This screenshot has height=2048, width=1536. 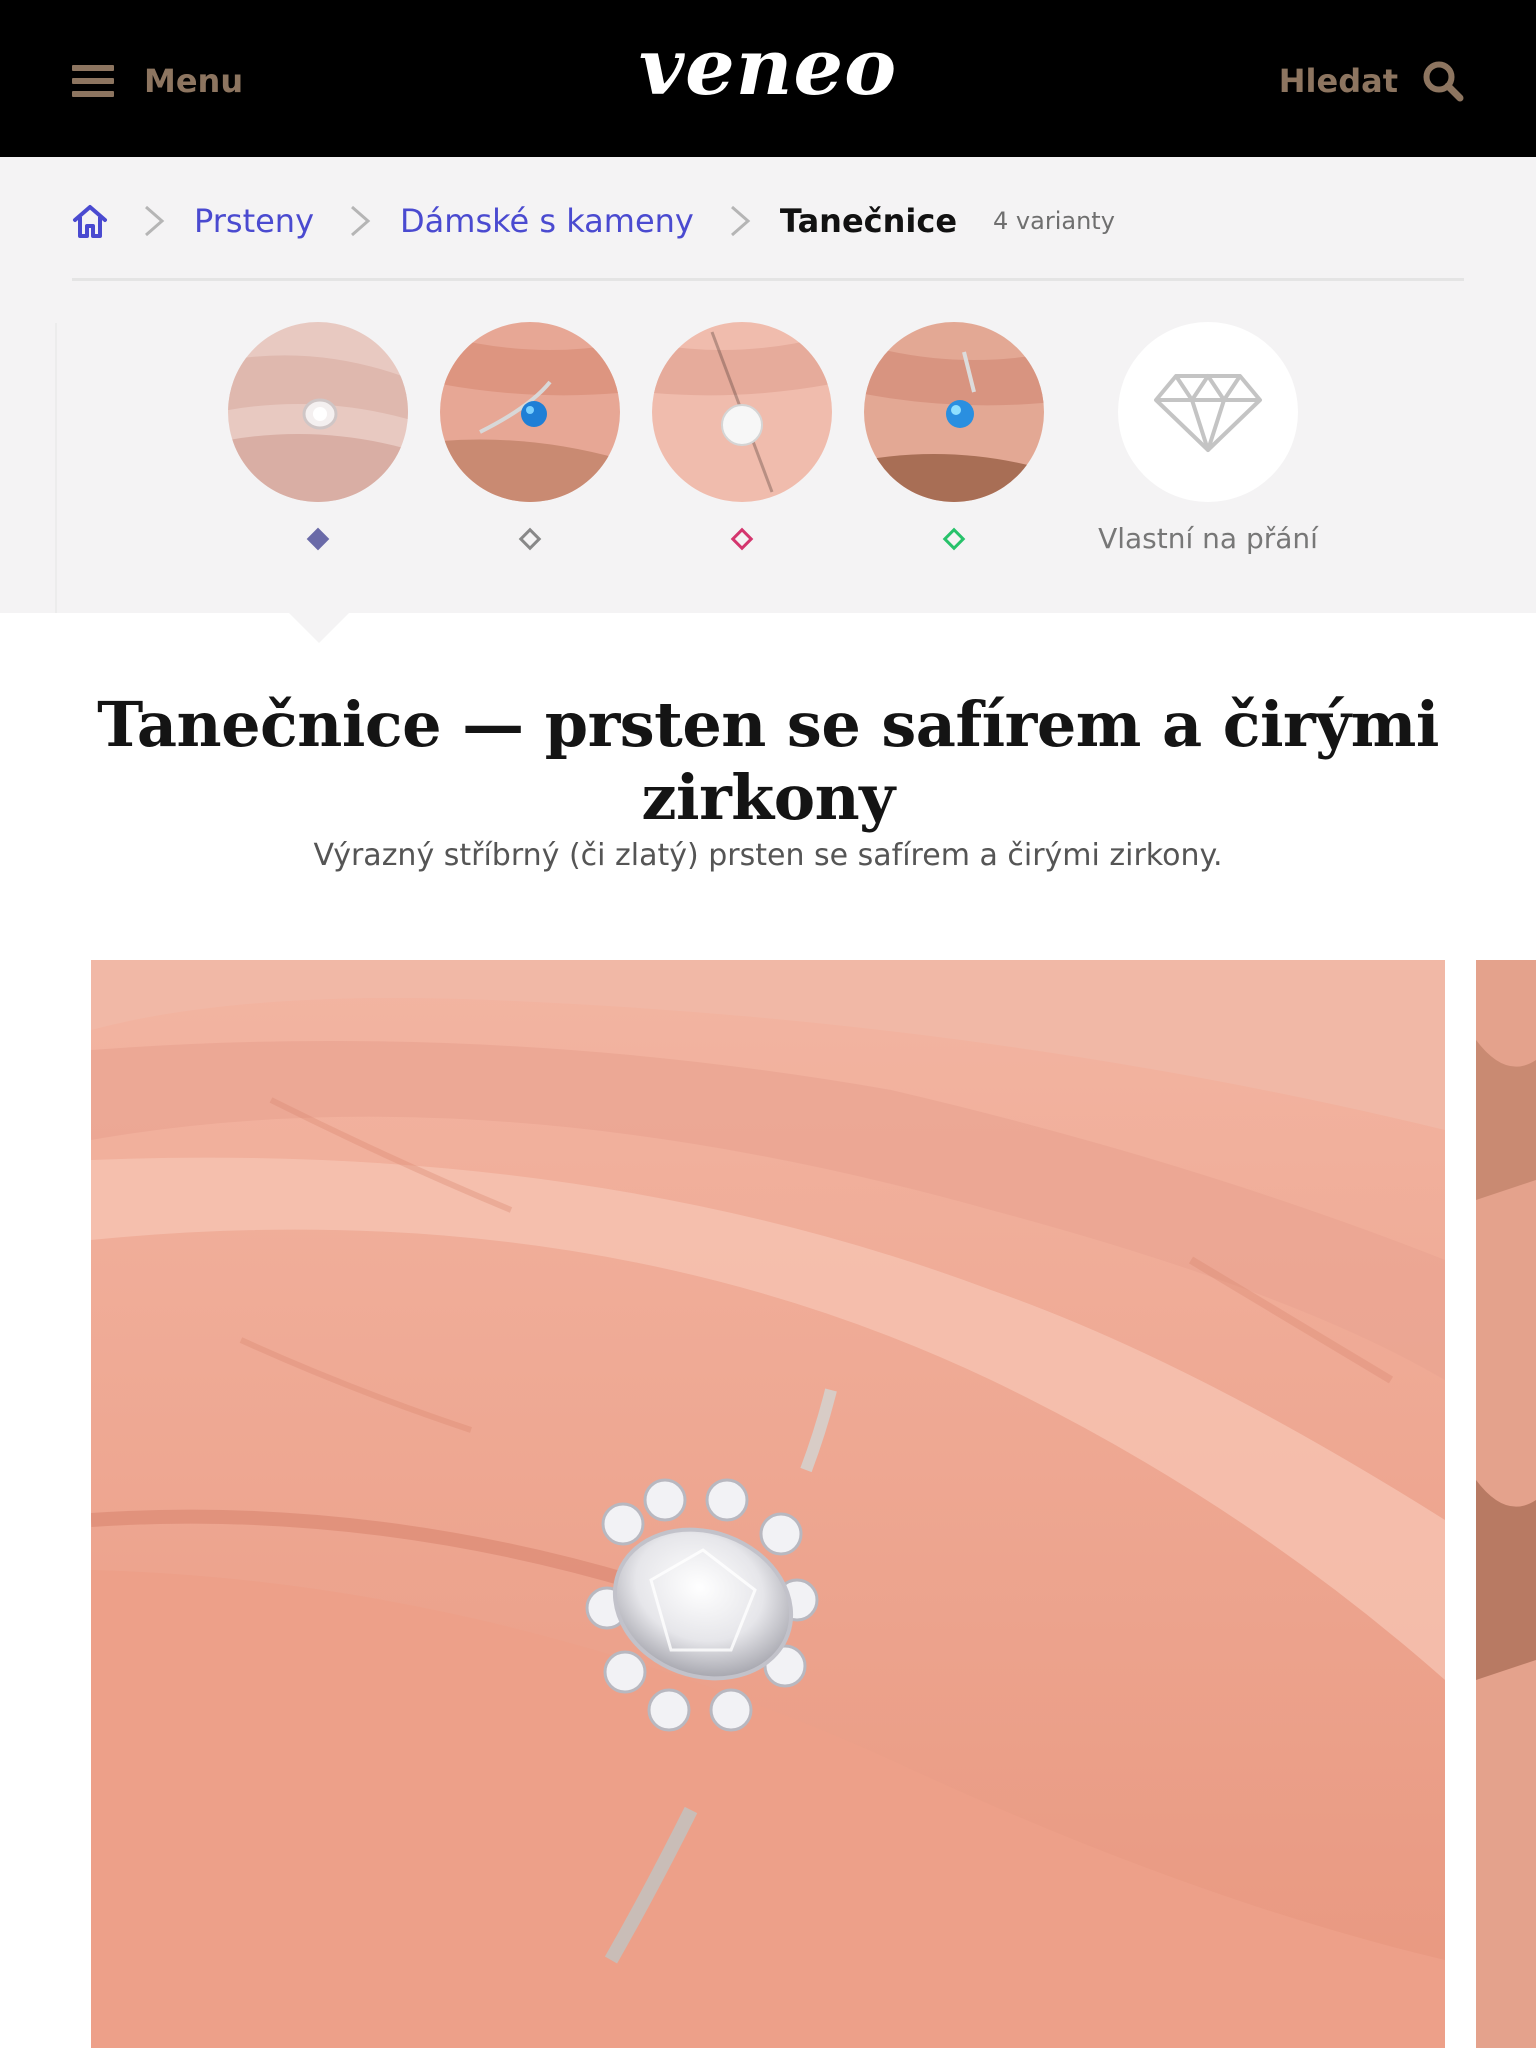 I want to click on home-icon, so click(x=90, y=221).